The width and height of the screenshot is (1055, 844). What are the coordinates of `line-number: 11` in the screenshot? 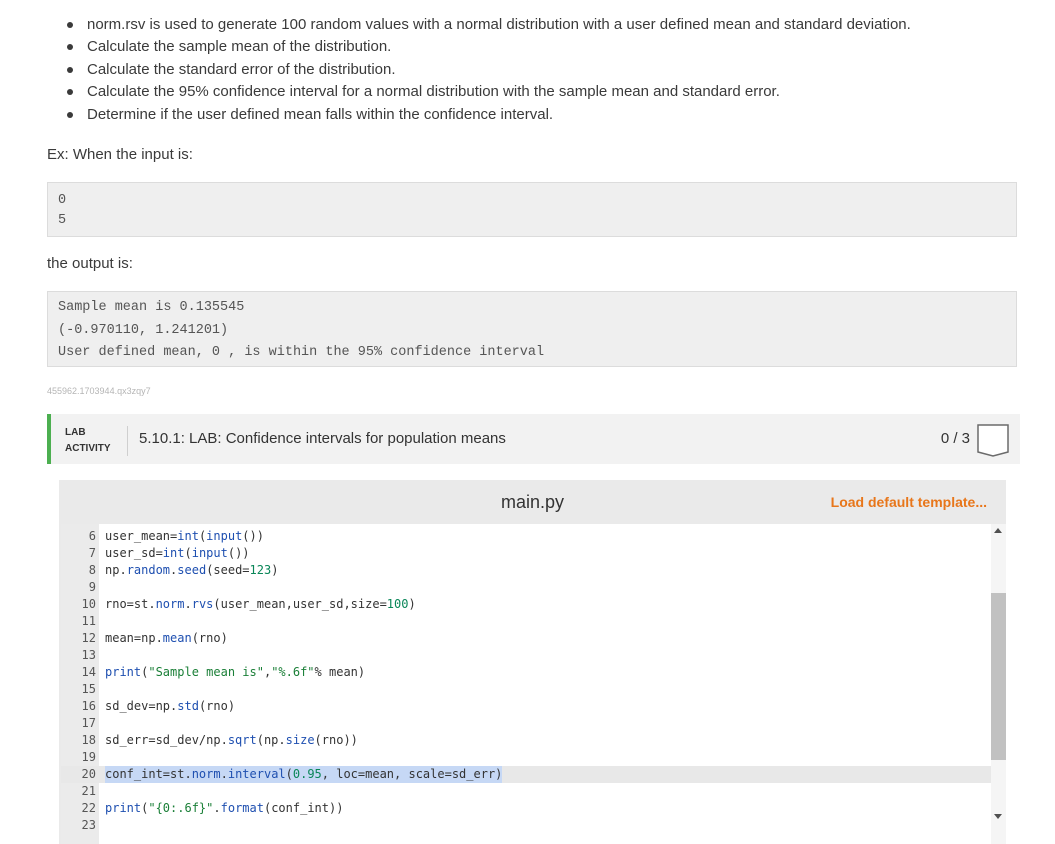 It's located at (88, 621).